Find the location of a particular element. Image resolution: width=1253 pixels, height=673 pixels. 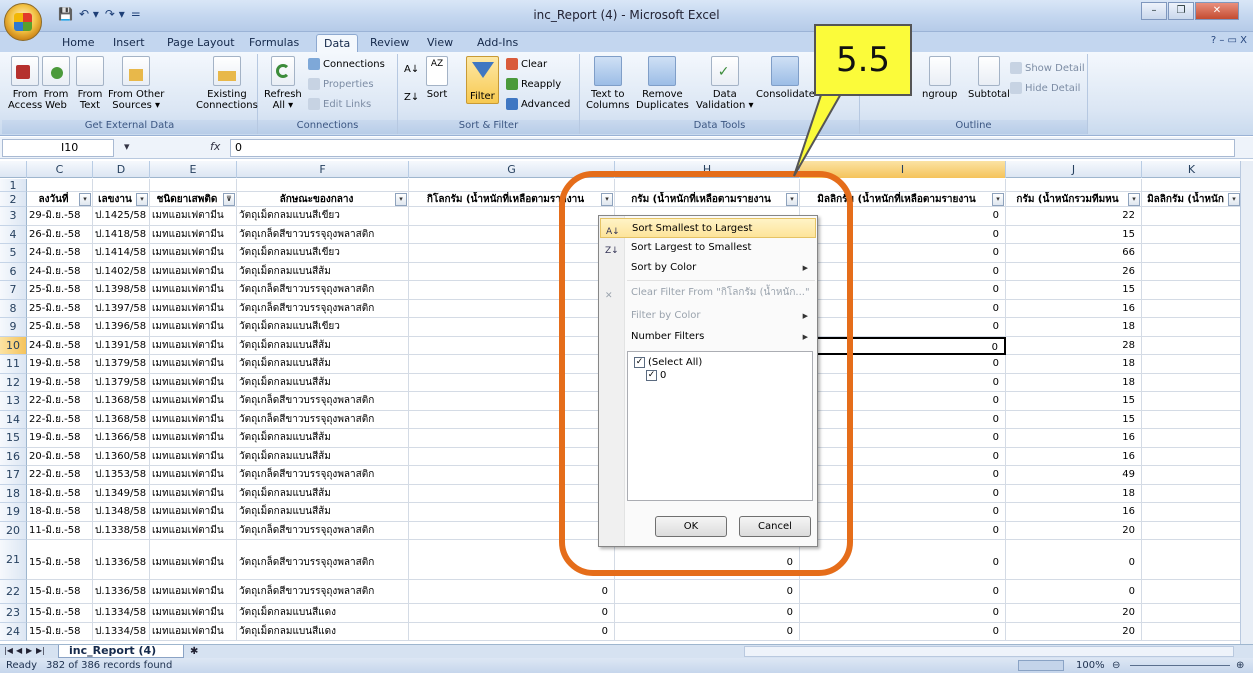

cell-c20: 11-มิ.ย.-58 is located at coordinates (60, 530).